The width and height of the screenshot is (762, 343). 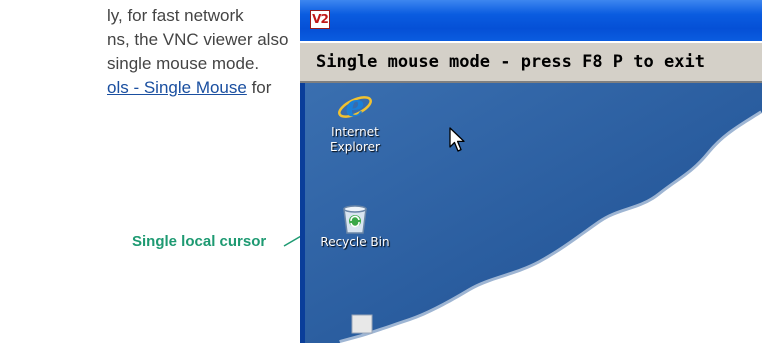 I want to click on desktop-icon-internet-explorer: e Internet Explorer, so click(x=355, y=122).